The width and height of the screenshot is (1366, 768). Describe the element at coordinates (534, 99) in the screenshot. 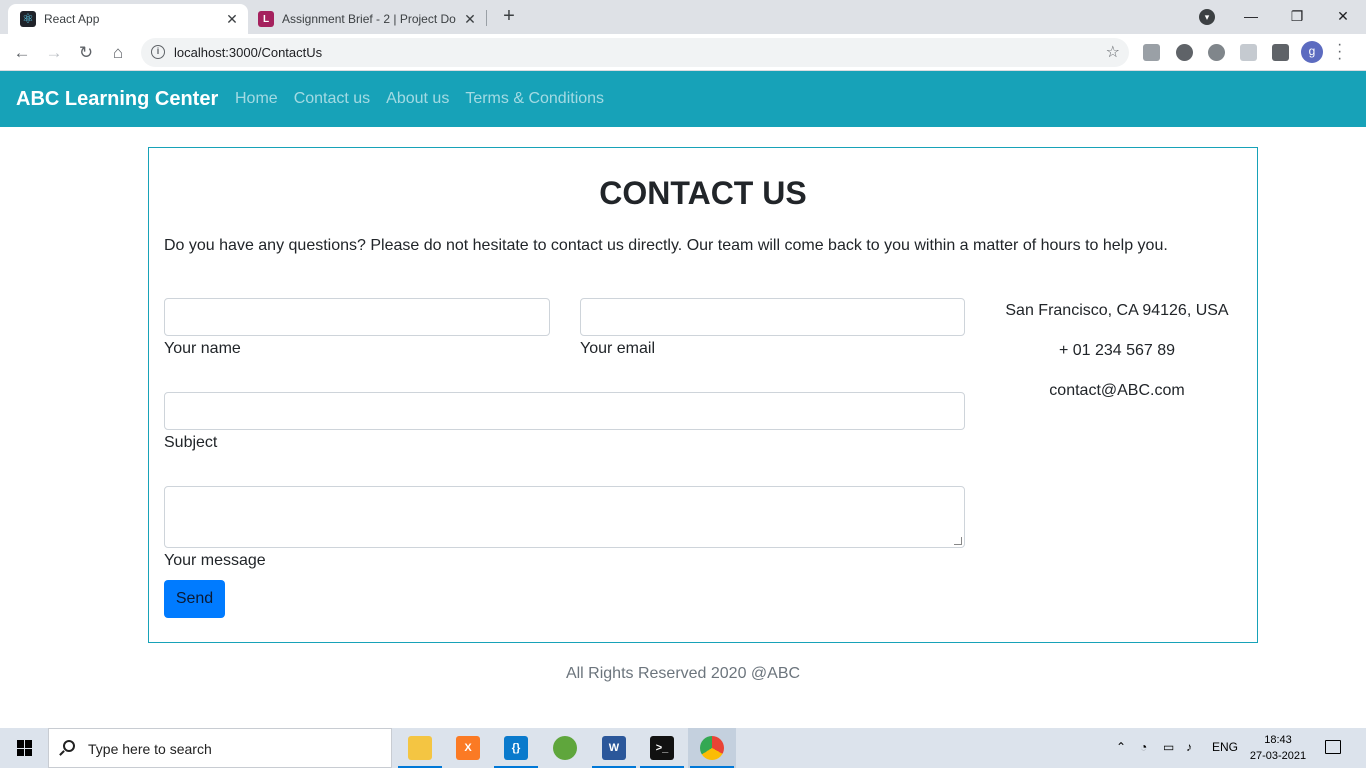

I see `nav-link-terms: Terms & Conditions` at that location.